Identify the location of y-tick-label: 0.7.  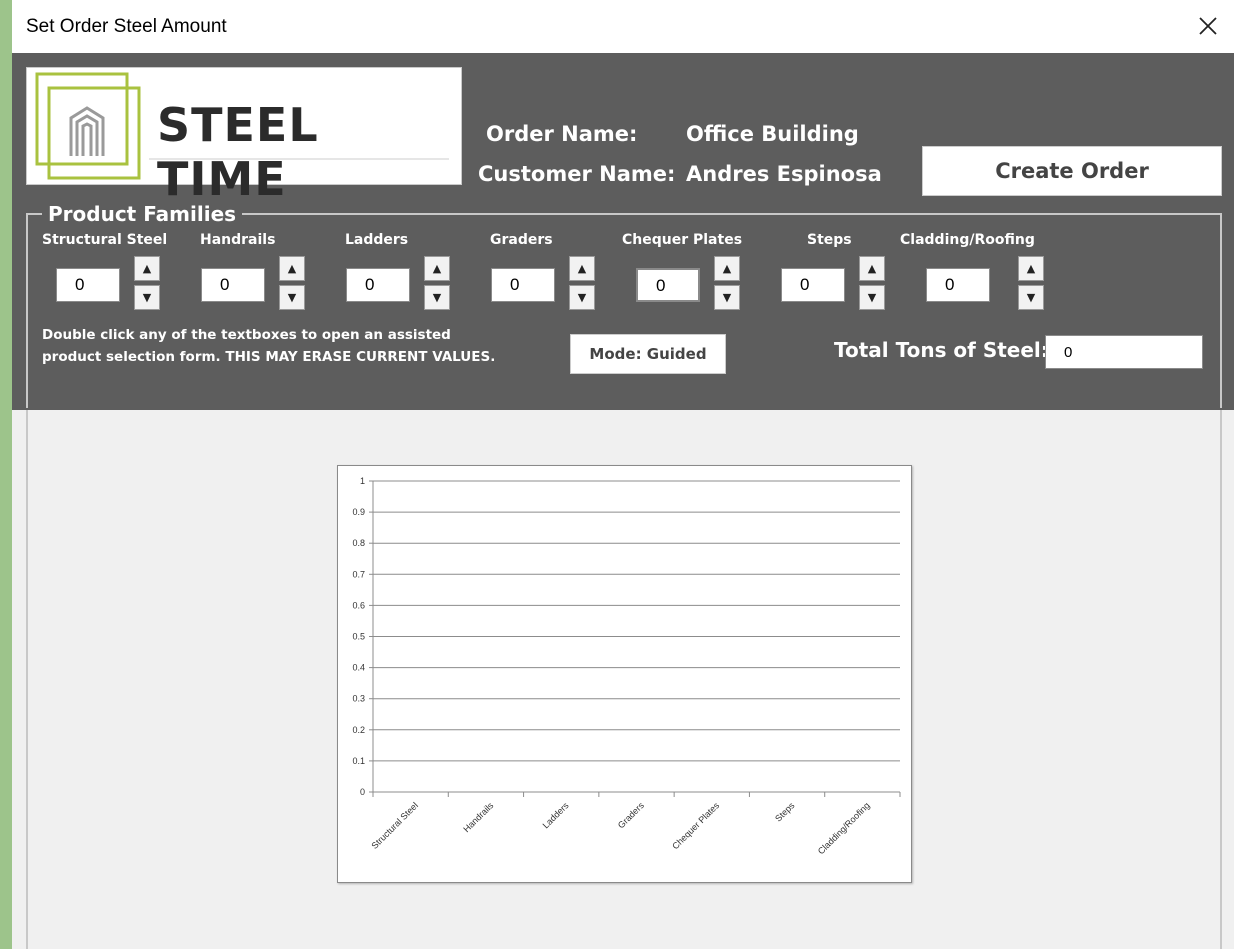
(358, 574).